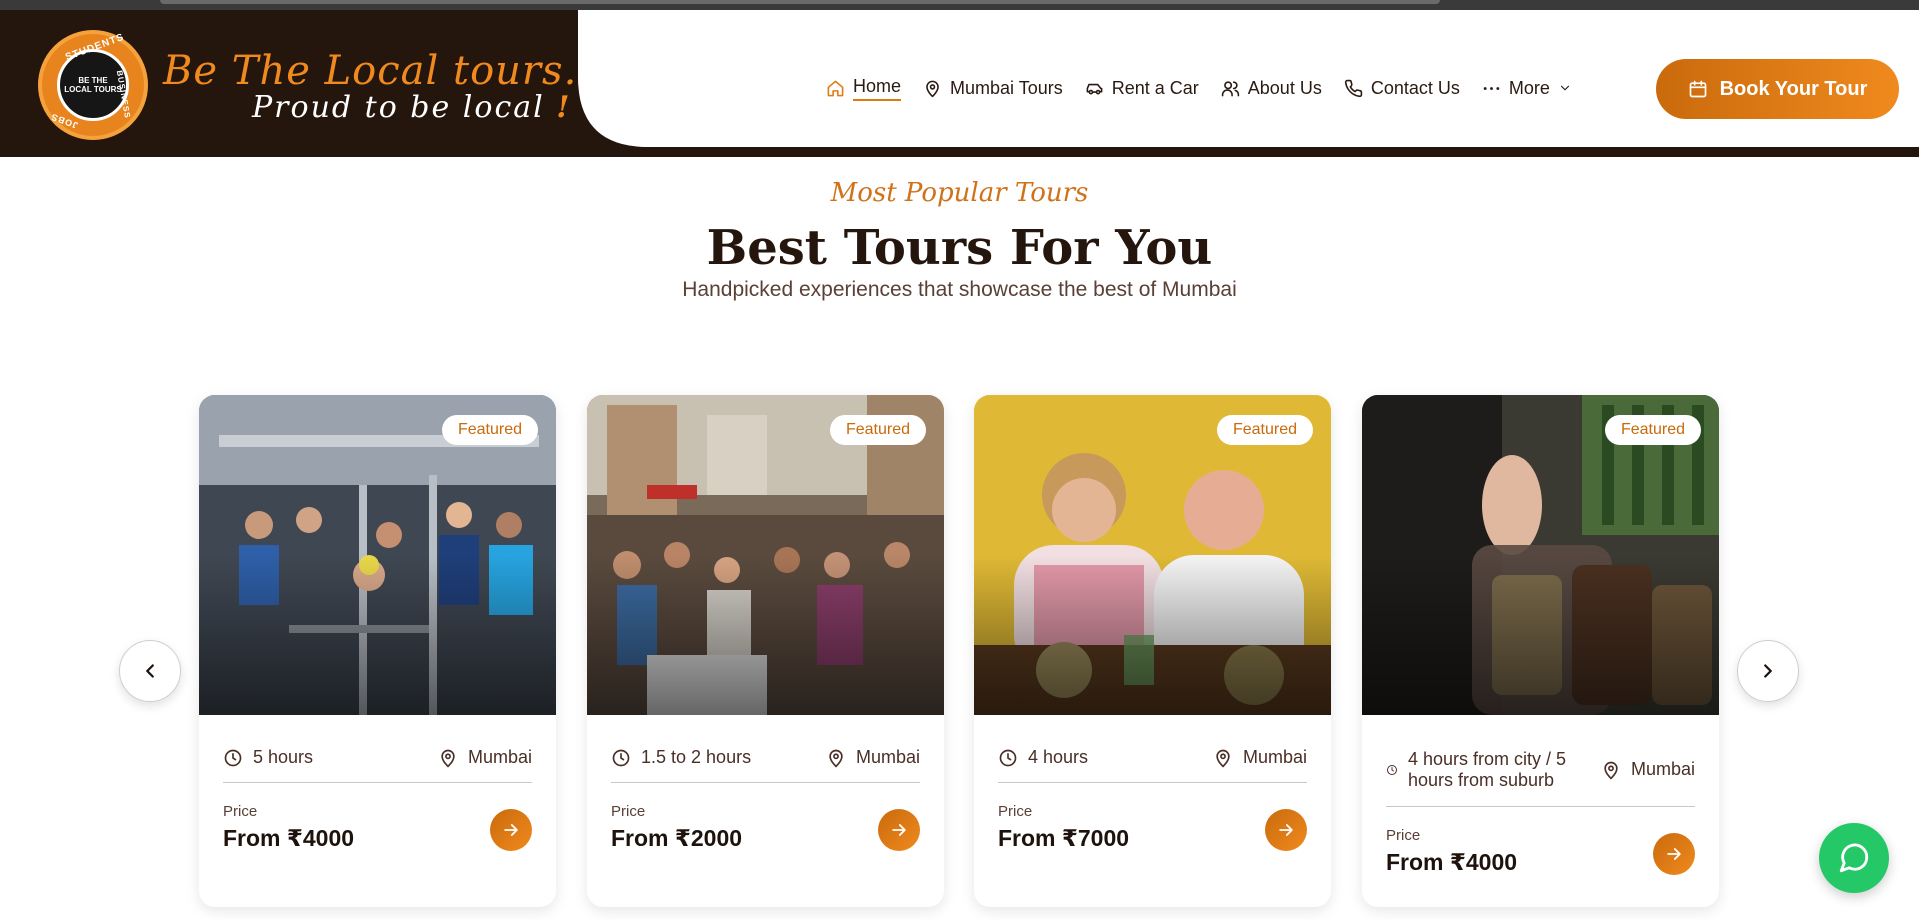 This screenshot has height=920, width=1919. I want to click on browser-top-strip, so click(959, 5).